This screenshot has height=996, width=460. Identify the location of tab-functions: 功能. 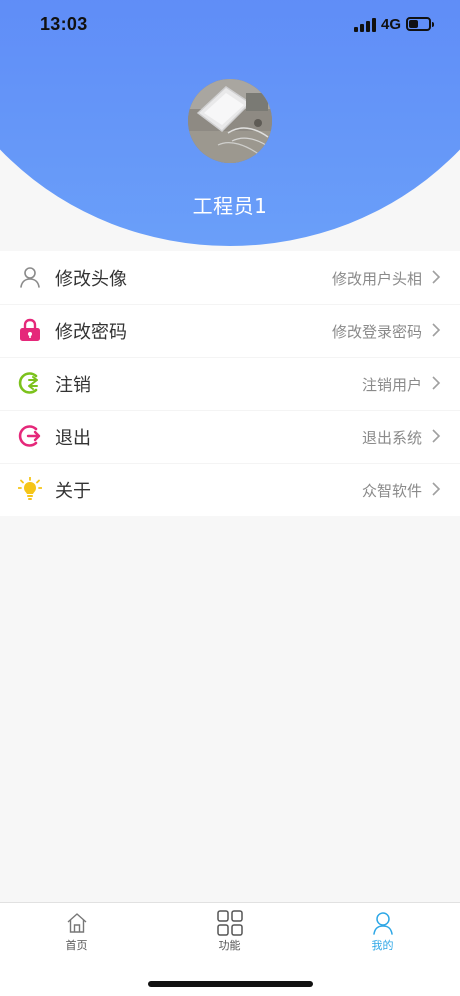
(229, 933).